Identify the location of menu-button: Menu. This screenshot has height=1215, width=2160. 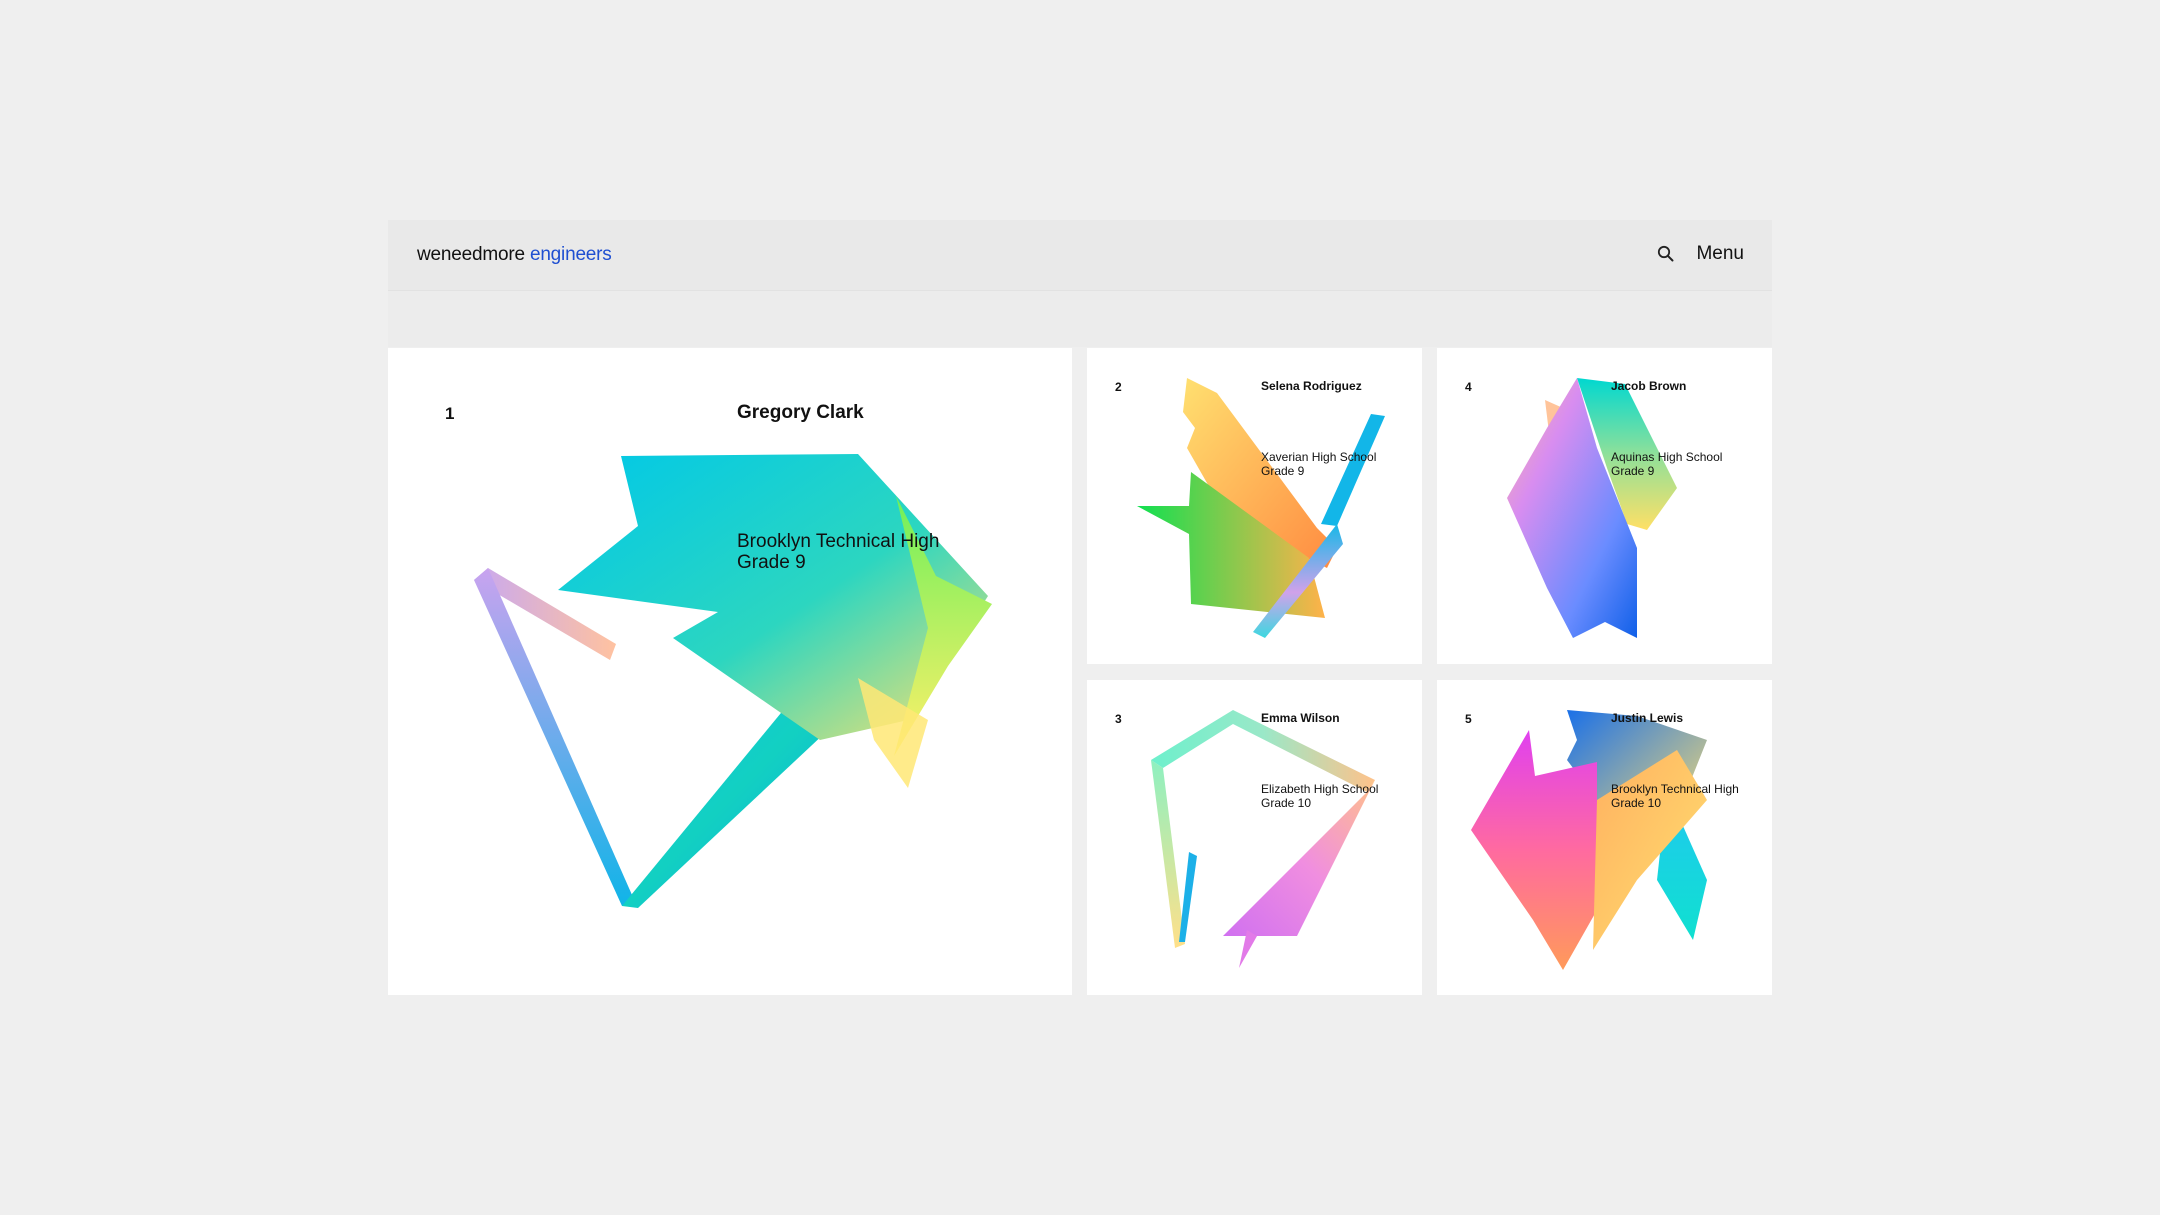
(1720, 254).